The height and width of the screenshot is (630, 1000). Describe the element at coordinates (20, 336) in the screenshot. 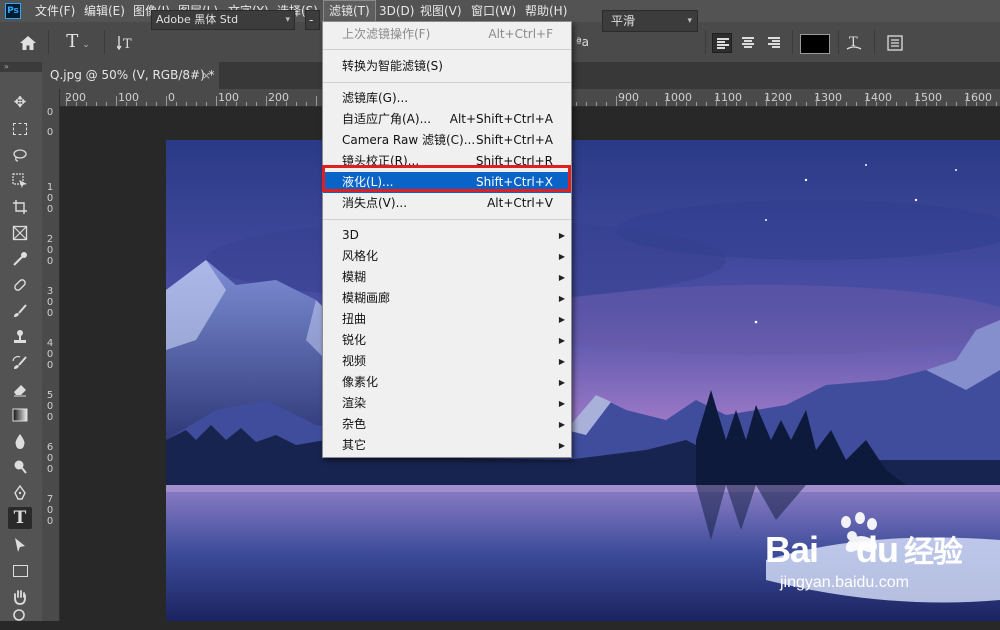

I see `clone-stamp-tool-icon` at that location.